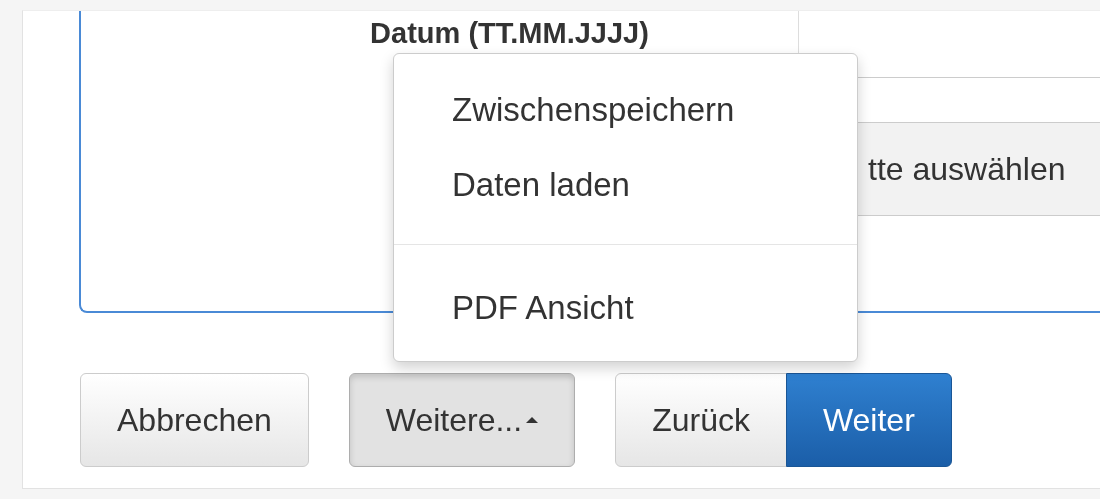 The image size is (1100, 499). I want to click on action-button: Zurück, so click(701, 420).